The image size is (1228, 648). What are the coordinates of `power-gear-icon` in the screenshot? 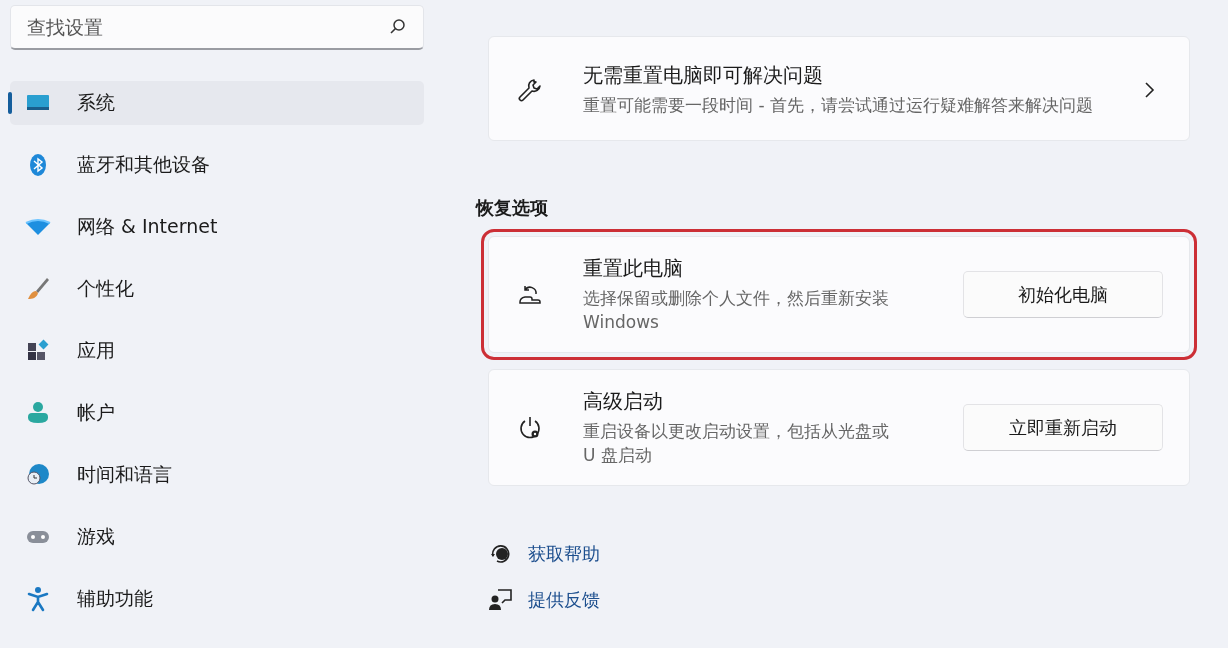 It's located at (530, 427).